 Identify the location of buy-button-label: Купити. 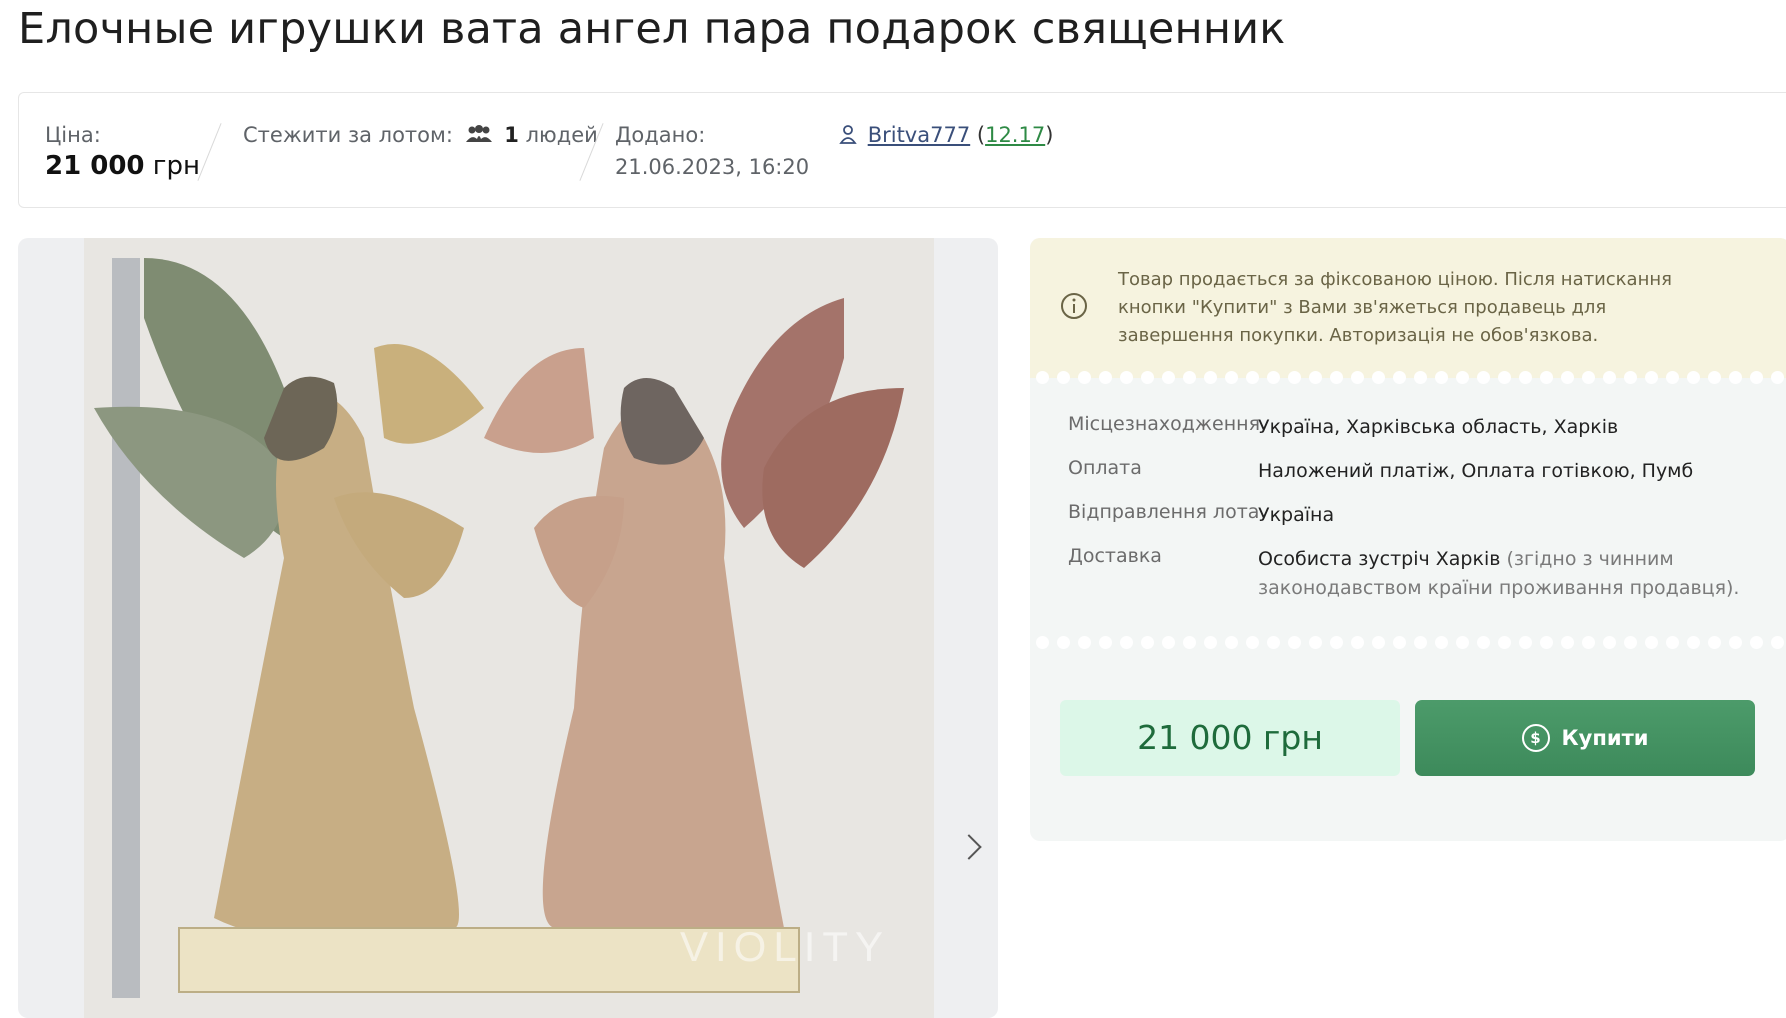
(1605, 738).